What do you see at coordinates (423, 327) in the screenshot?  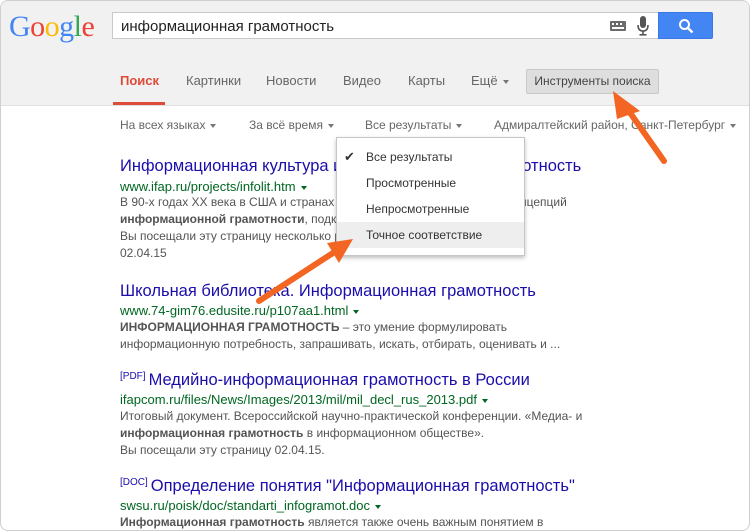 I see `snippet-text: – это умение формулировать` at bounding box center [423, 327].